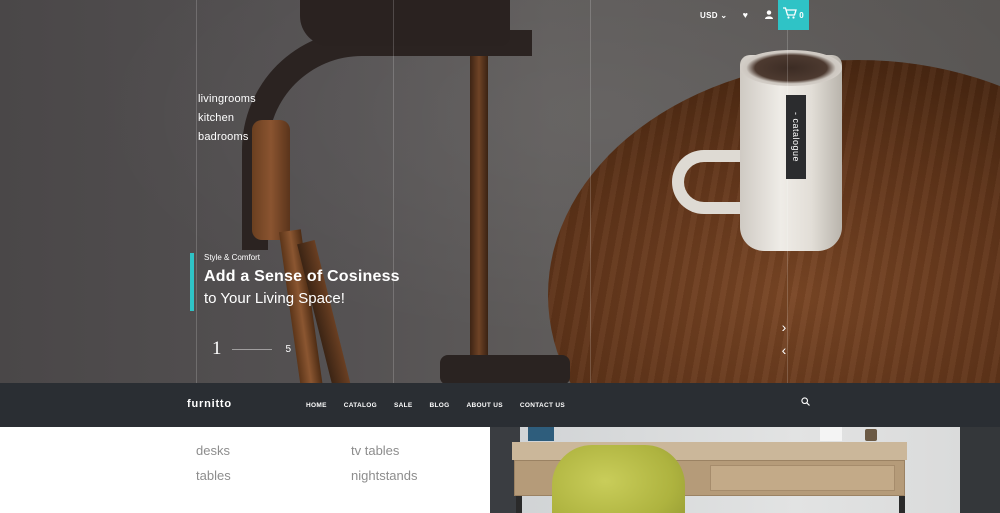 This screenshot has height=513, width=1000. What do you see at coordinates (213, 475) in the screenshot?
I see `category-tables: tables` at bounding box center [213, 475].